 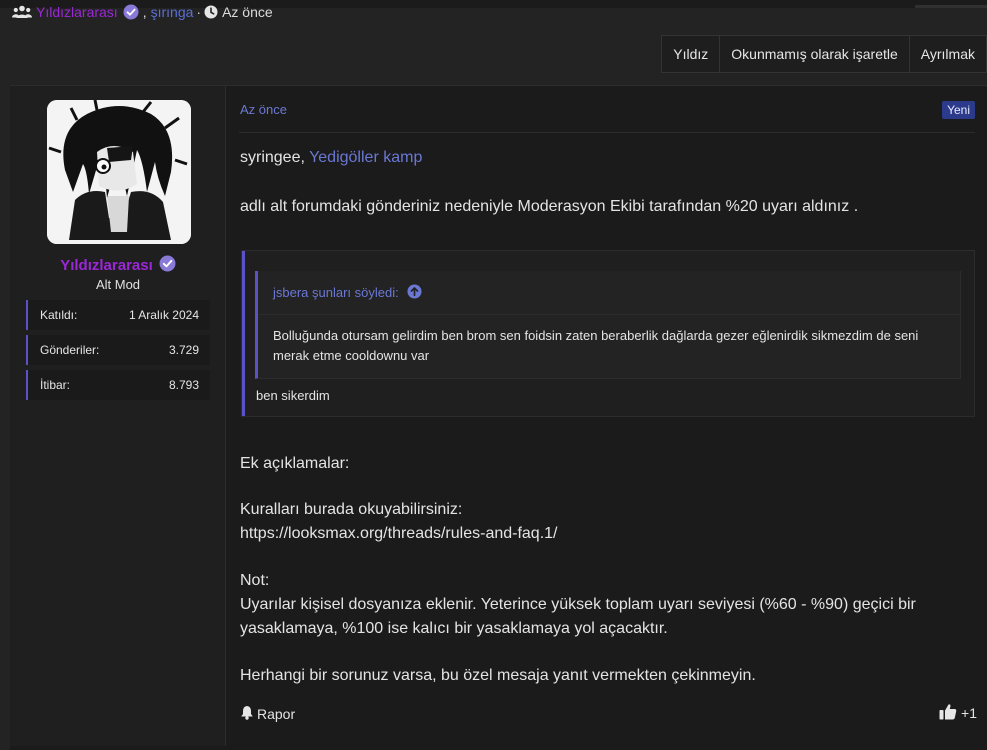 What do you see at coordinates (247, 12) in the screenshot?
I see `meta-time: Az önce` at bounding box center [247, 12].